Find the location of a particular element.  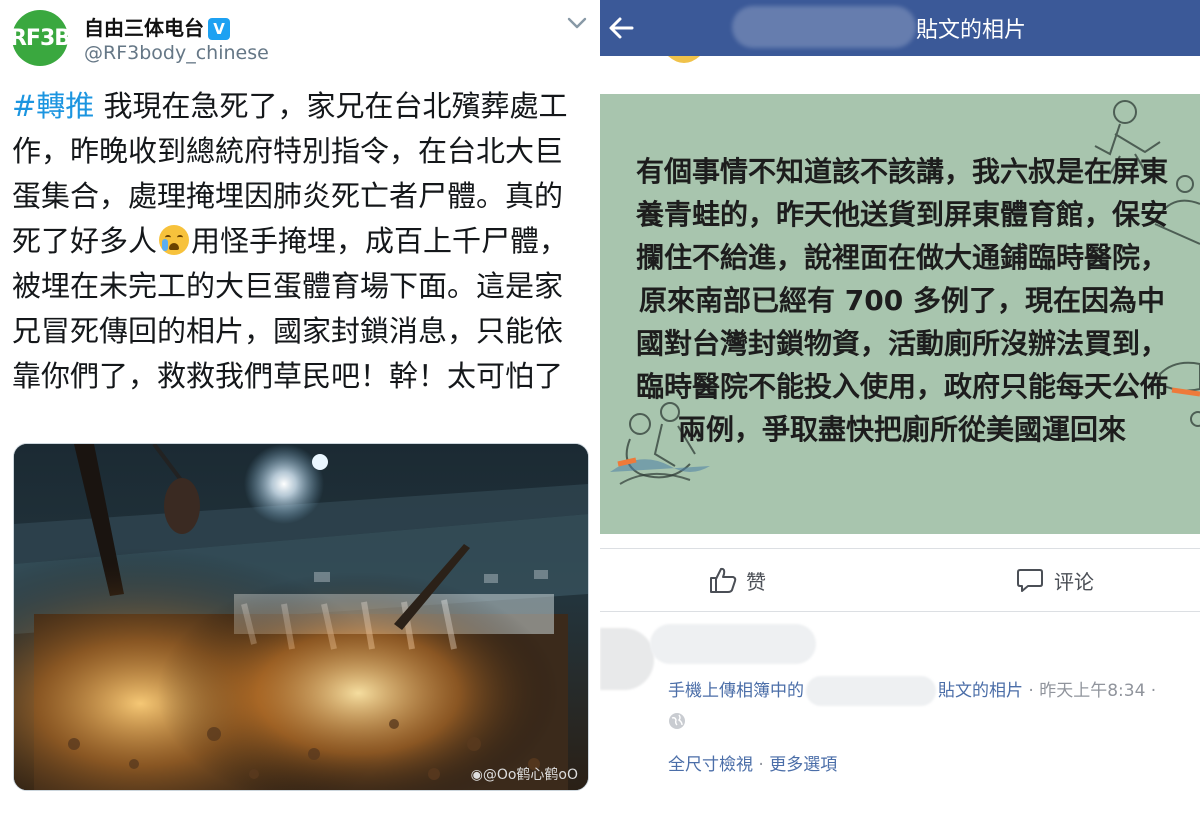

photo-meta-line: 手機上傳相簿中的 貼文的相片 · 昨天上午8:34 · is located at coordinates (912, 691).